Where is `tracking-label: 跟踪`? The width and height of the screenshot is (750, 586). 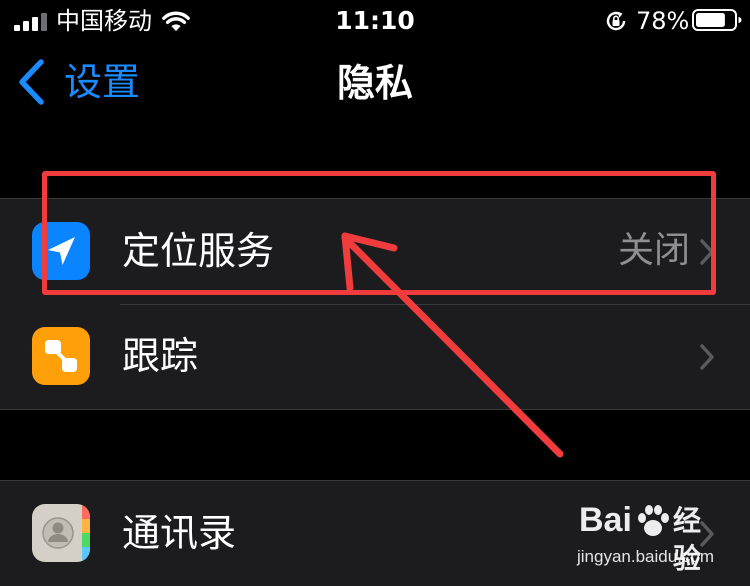 tracking-label: 跟踪 is located at coordinates (160, 356).